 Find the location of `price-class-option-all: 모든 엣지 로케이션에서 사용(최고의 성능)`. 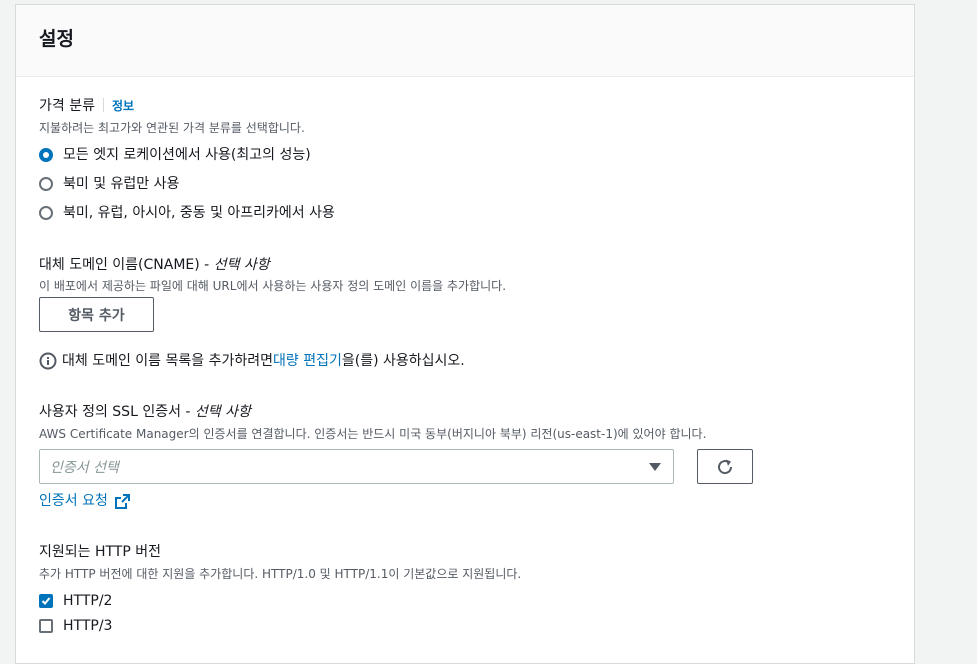

price-class-option-all: 모든 엣지 로케이션에서 사용(최고의 성능) is located at coordinates (175, 155).